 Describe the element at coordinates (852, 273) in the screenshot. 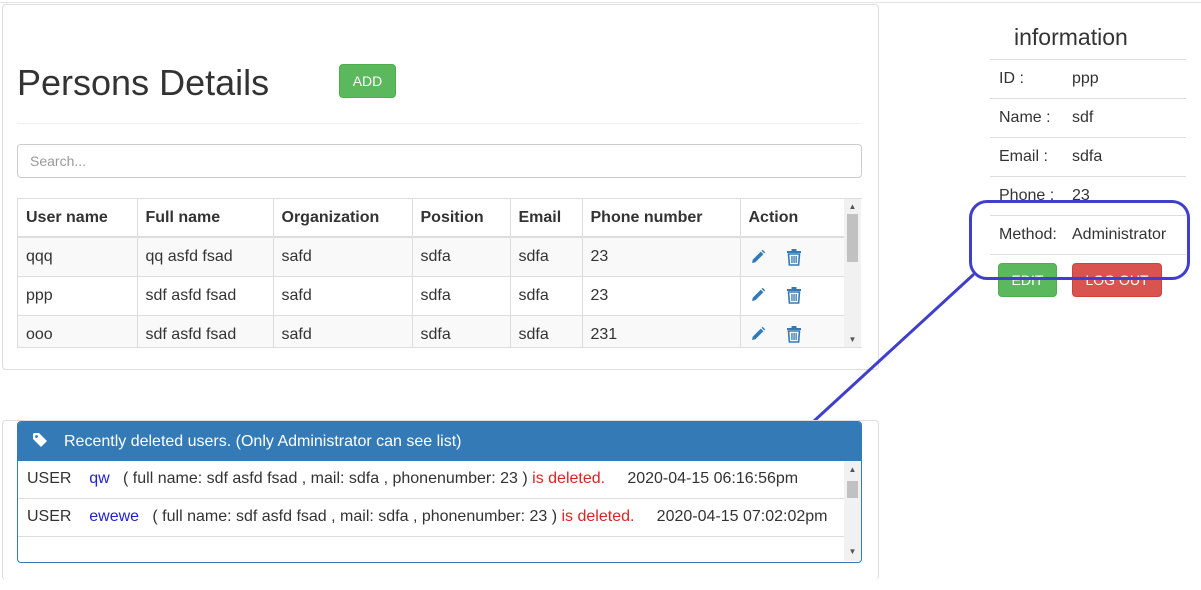

I see `table-scrollbar: ▲ ▼` at that location.